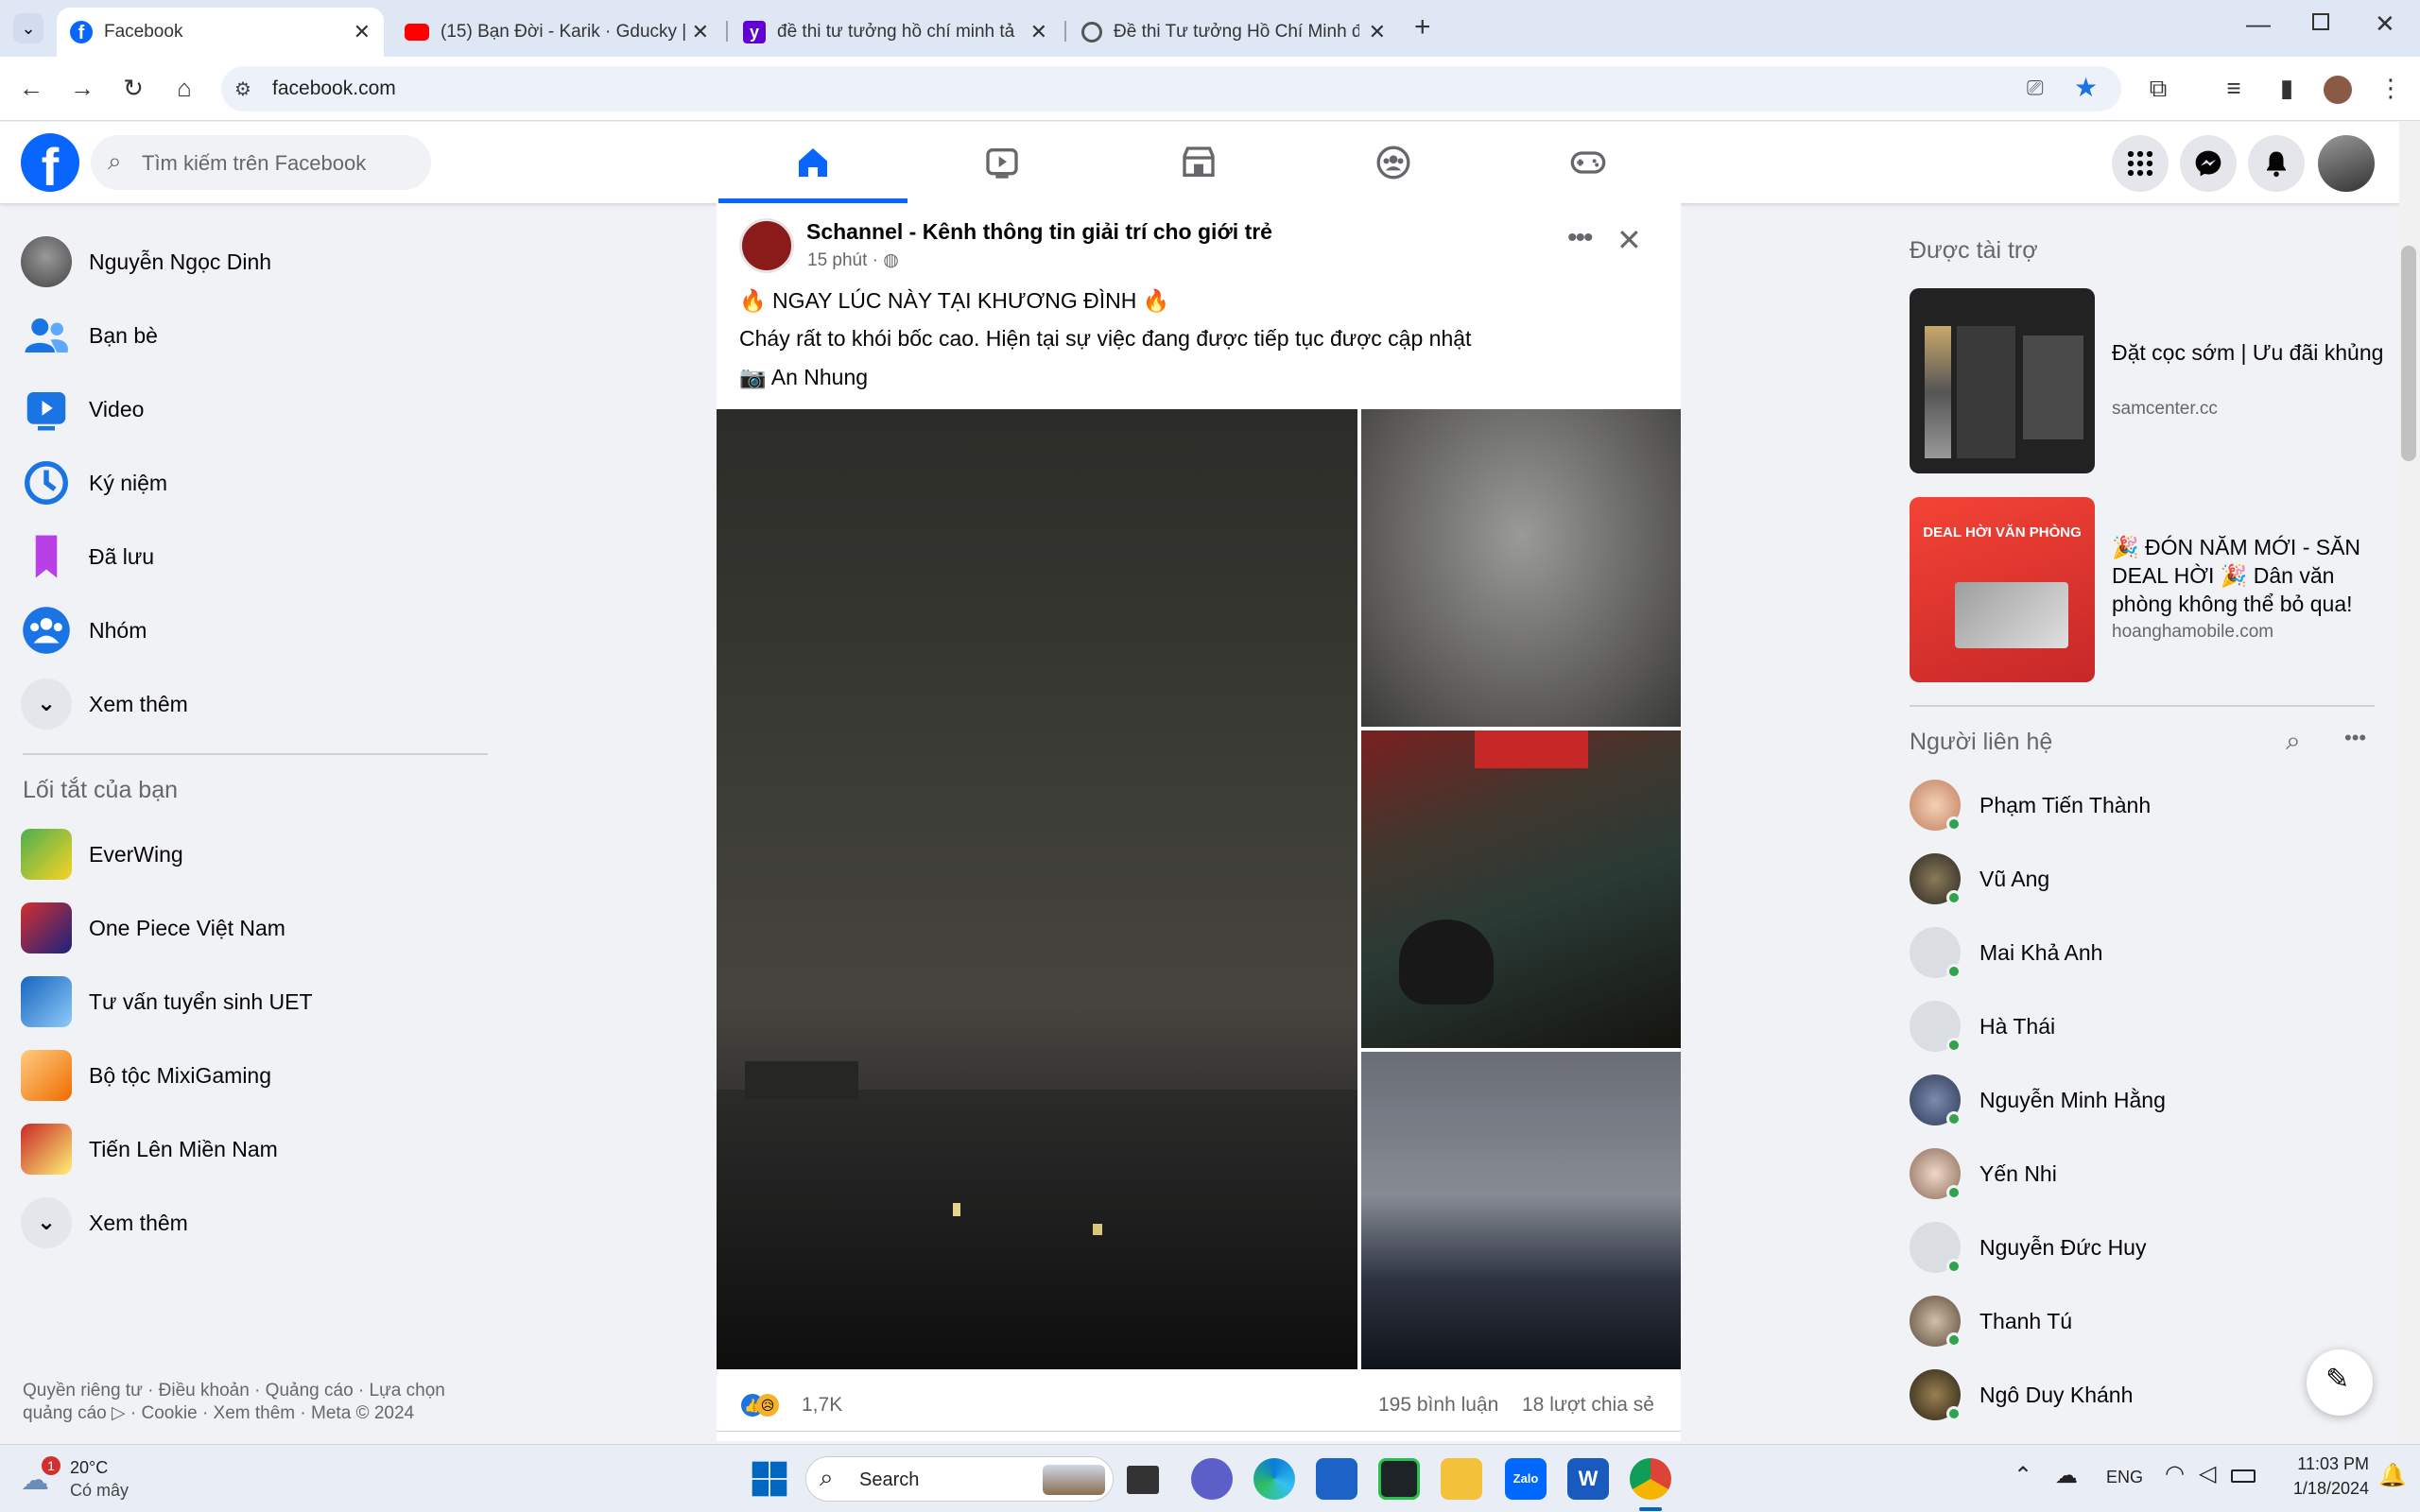  What do you see at coordinates (1521, 568) in the screenshot?
I see `post-photo-smoke` at bounding box center [1521, 568].